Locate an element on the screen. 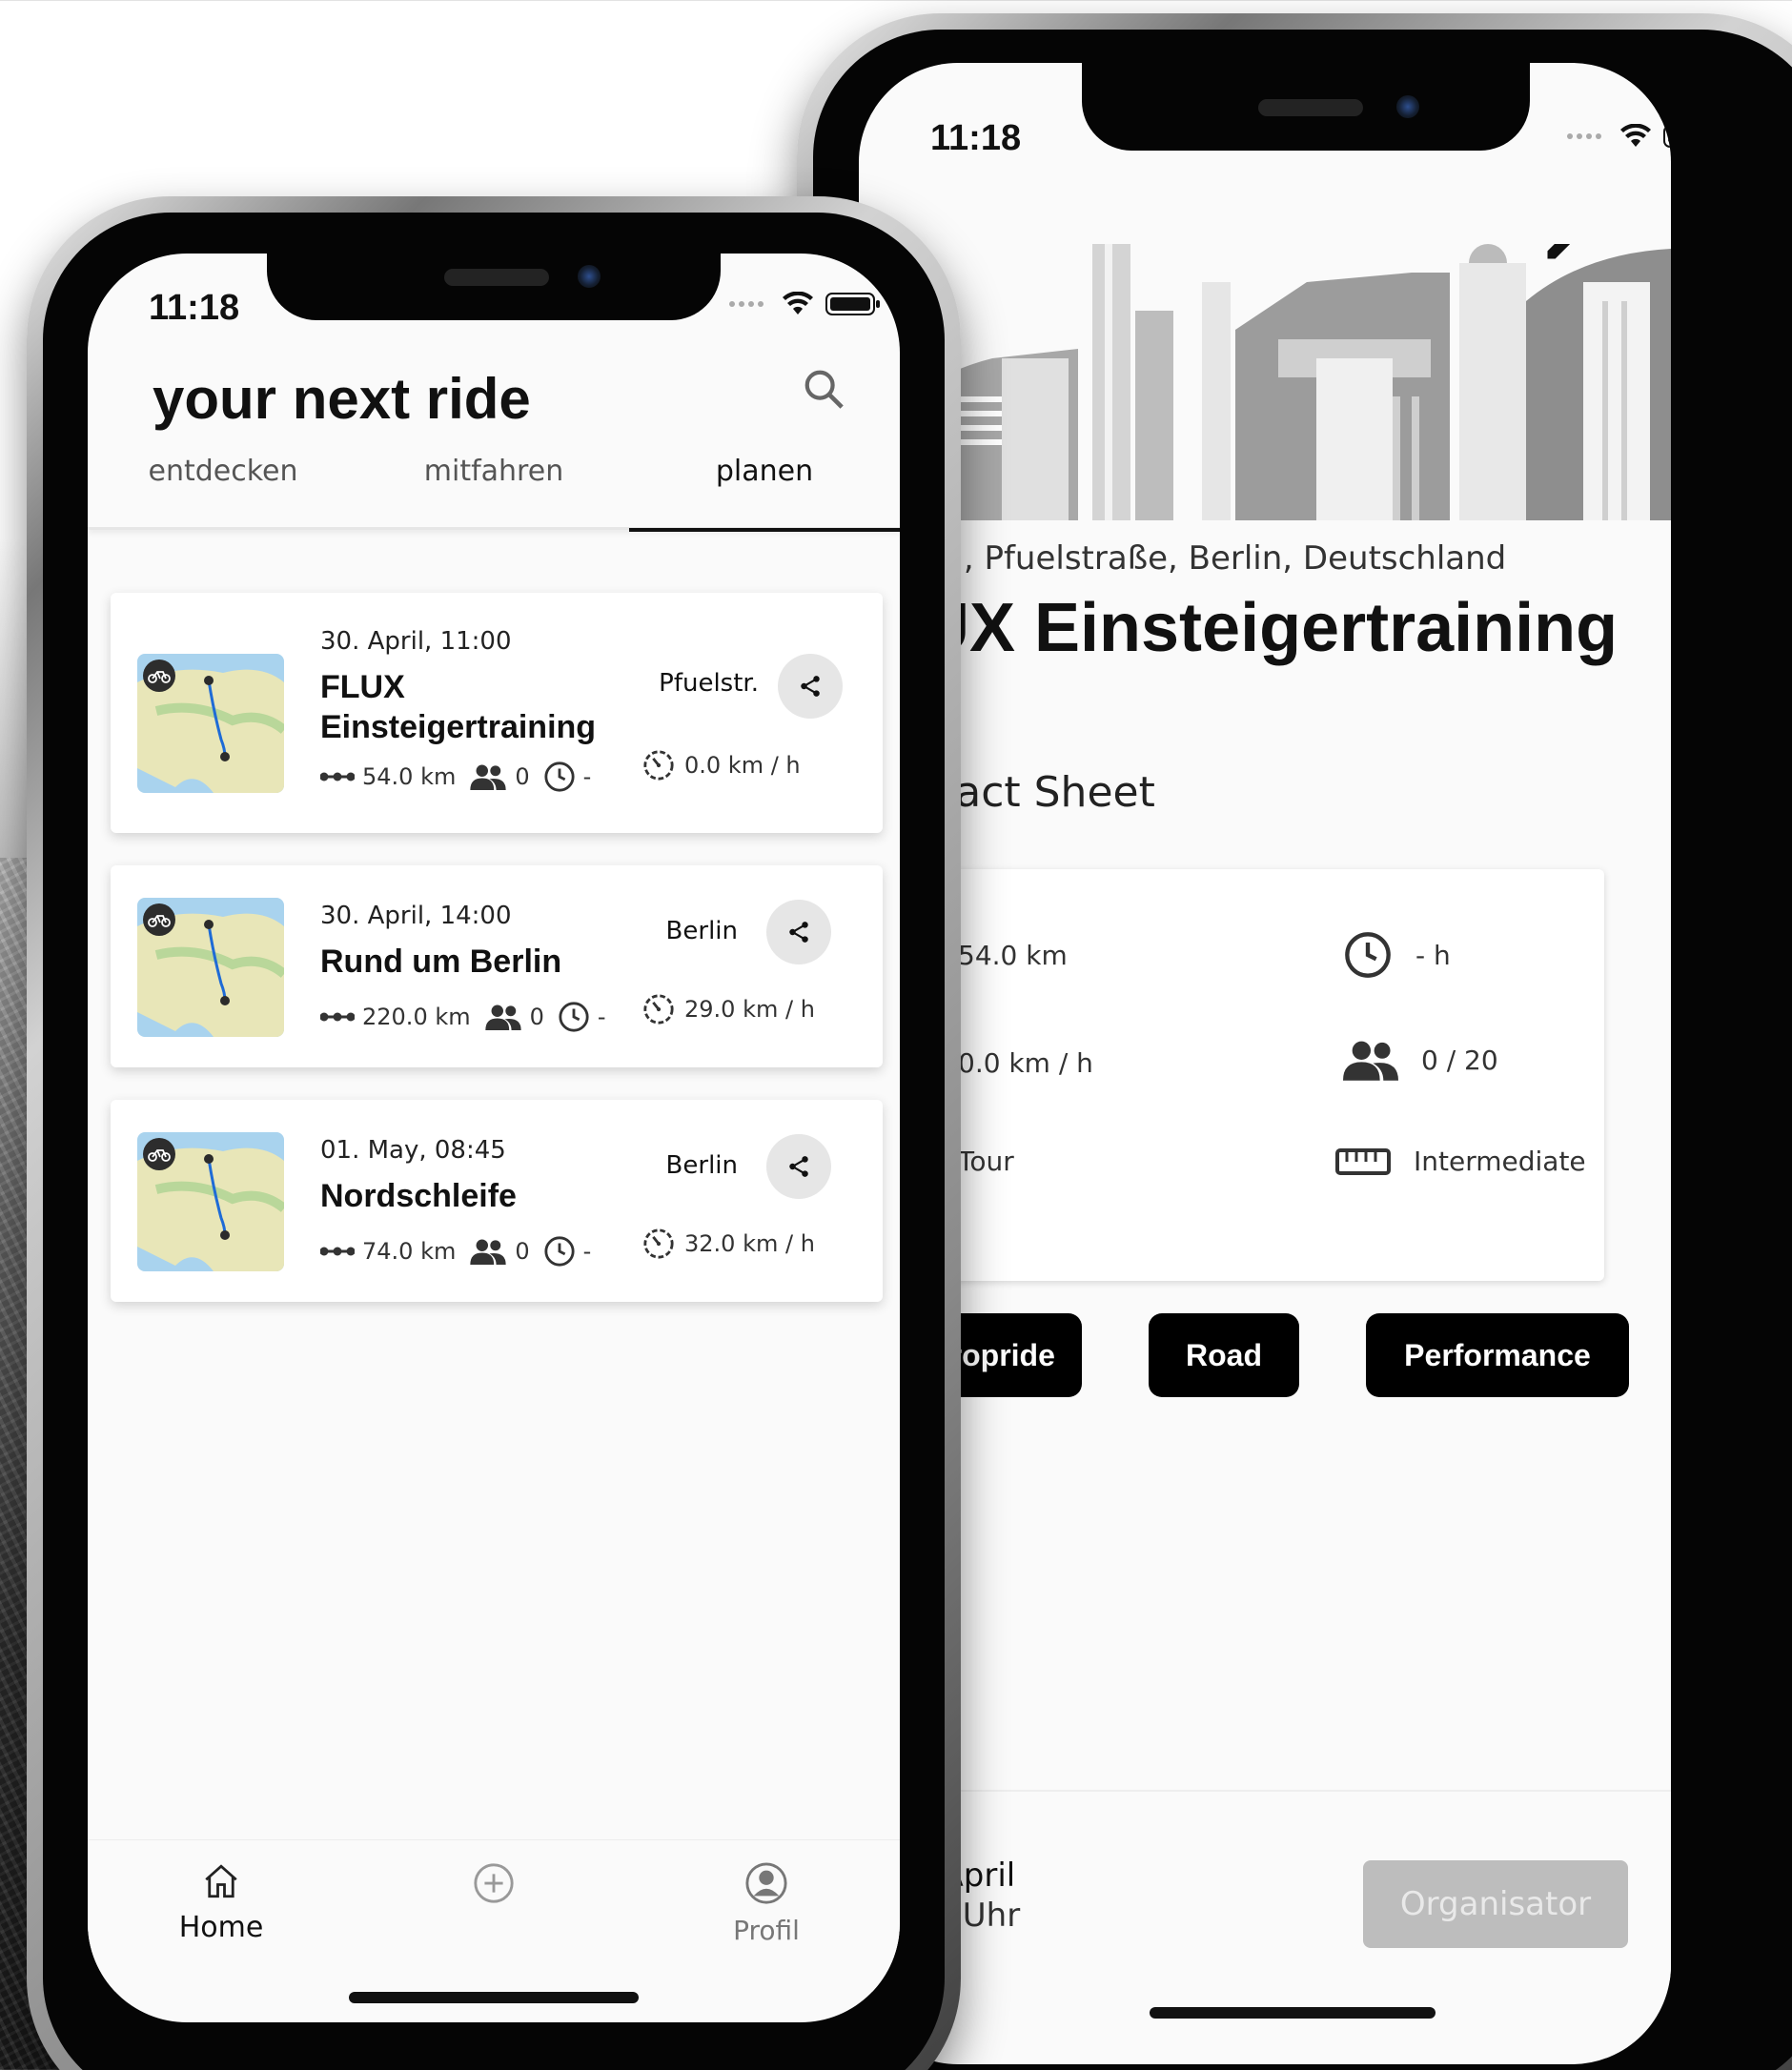 This screenshot has height=2070, width=1792. search-icon is located at coordinates (823, 389).